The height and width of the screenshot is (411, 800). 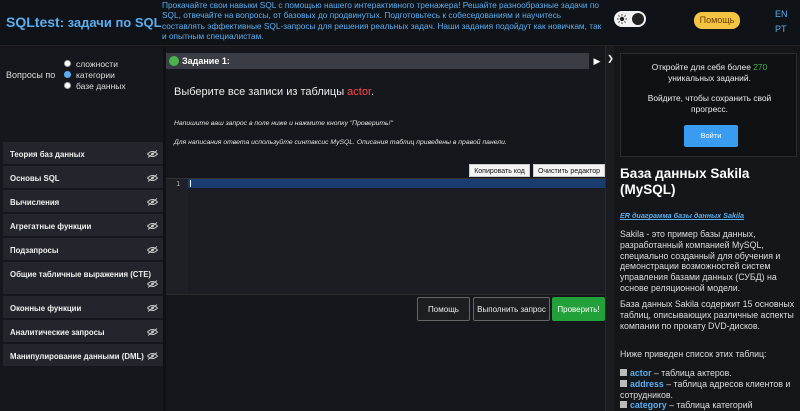 I want to click on logo: SQLtest: задачи по SQL, so click(x=84, y=22).